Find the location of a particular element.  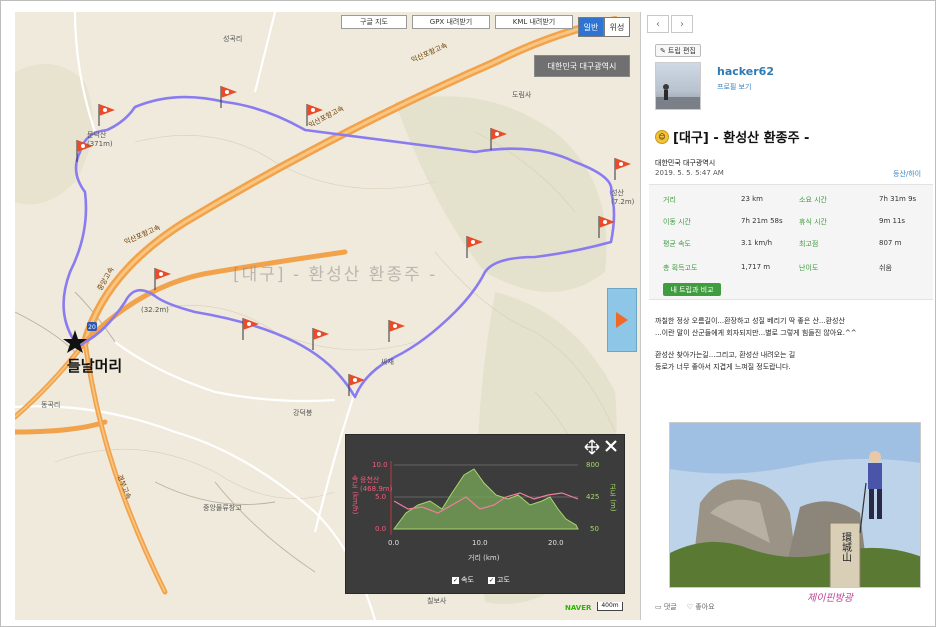

like-button: ♡ 좋아요 is located at coordinates (701, 607).